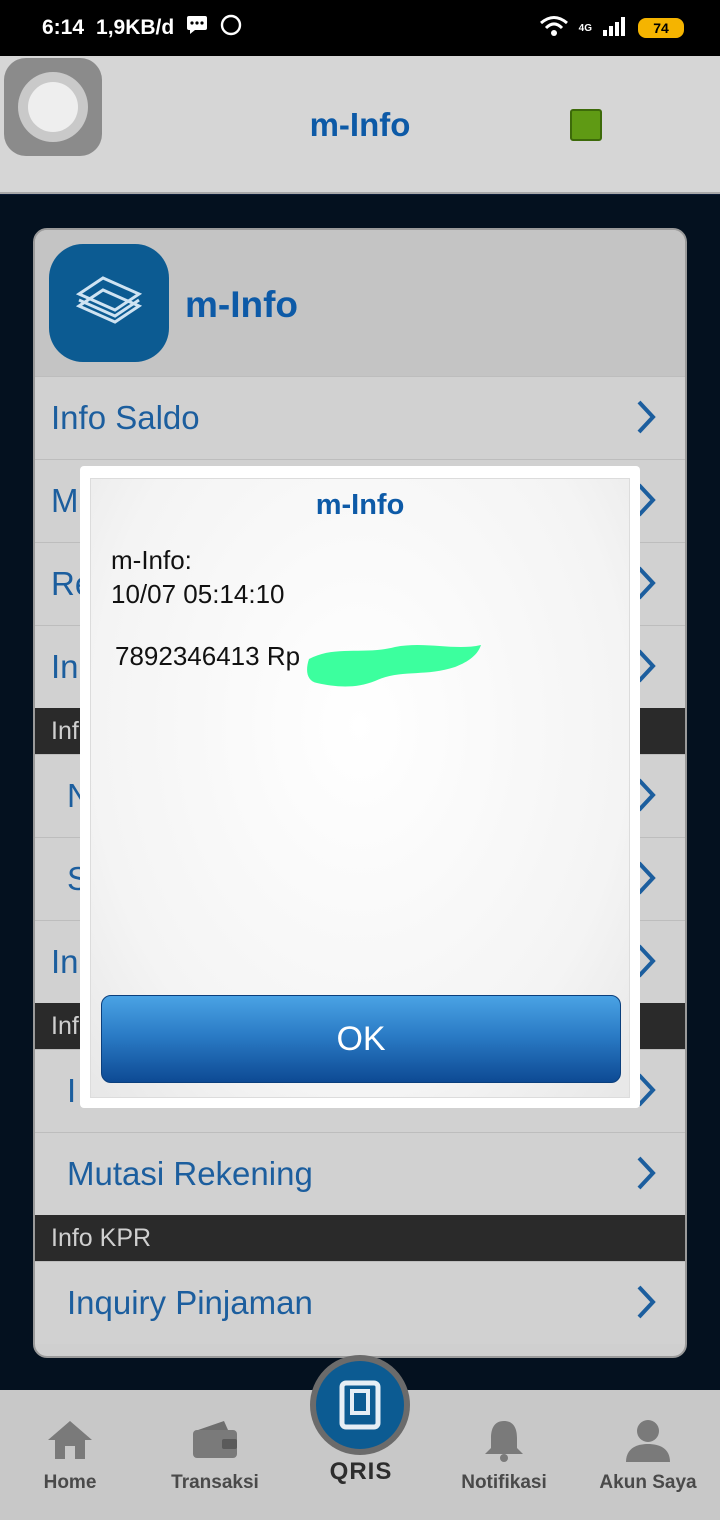 This screenshot has width=720, height=1520. What do you see at coordinates (215, 1482) in the screenshot?
I see `nav-transaksi-label: Transaksi` at bounding box center [215, 1482].